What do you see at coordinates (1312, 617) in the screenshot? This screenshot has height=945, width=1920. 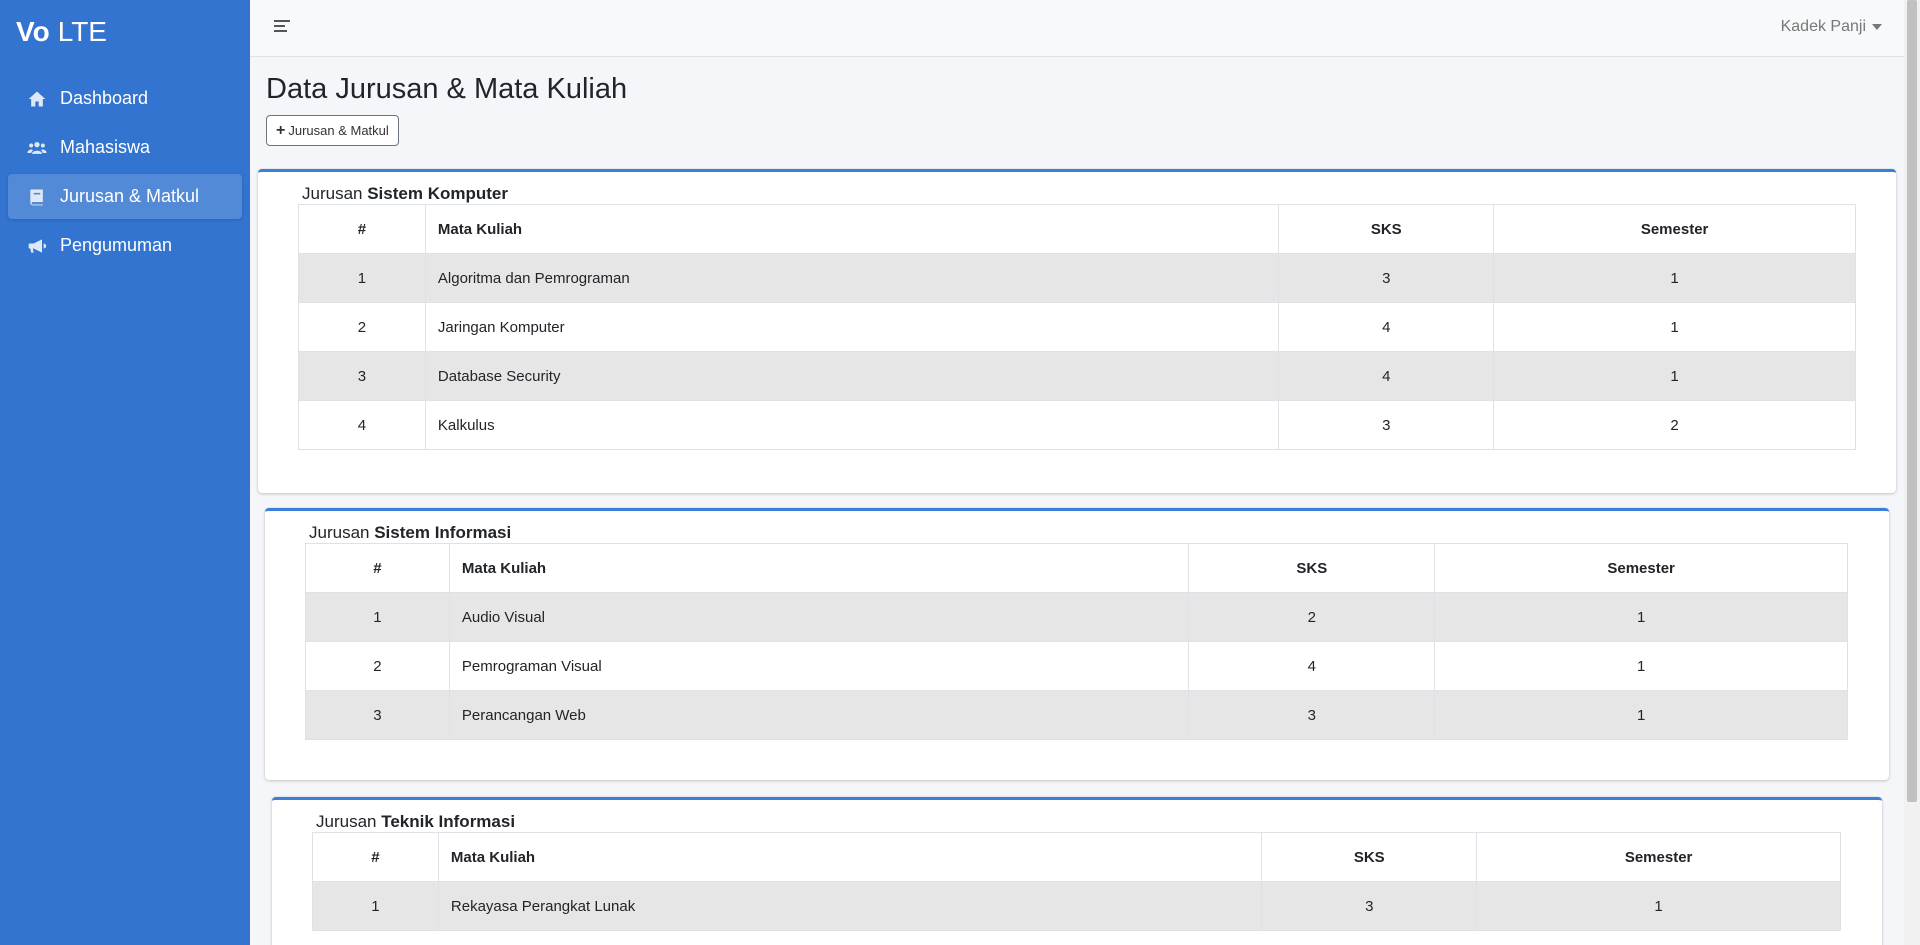 I see `cell-sks: 2` at bounding box center [1312, 617].